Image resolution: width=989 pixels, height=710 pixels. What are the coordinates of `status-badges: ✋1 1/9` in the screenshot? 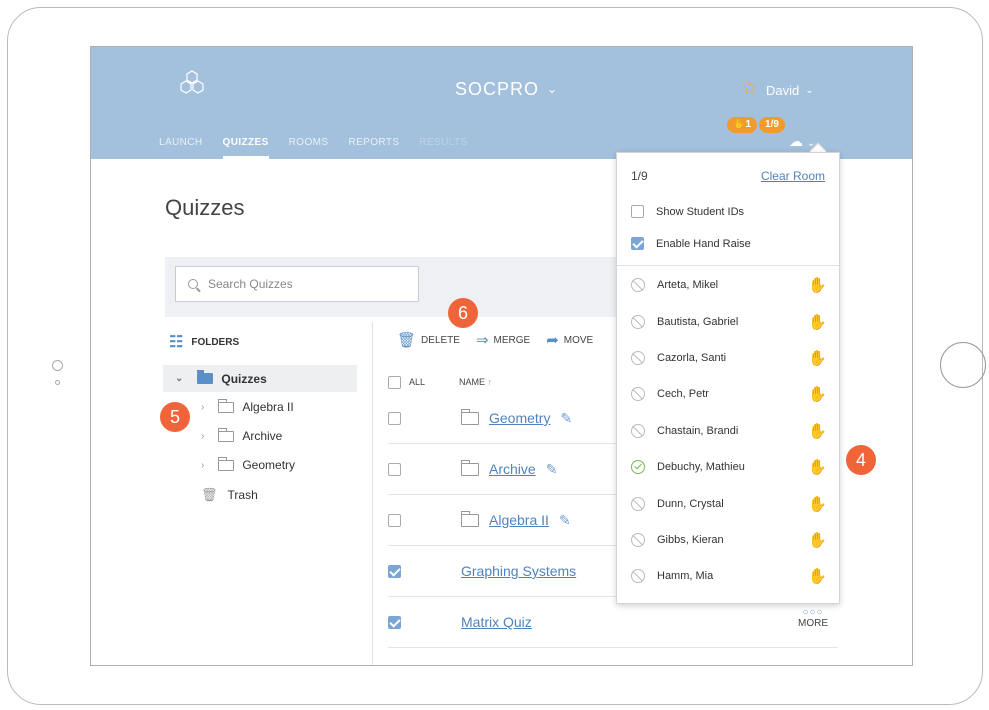 It's located at (757, 125).